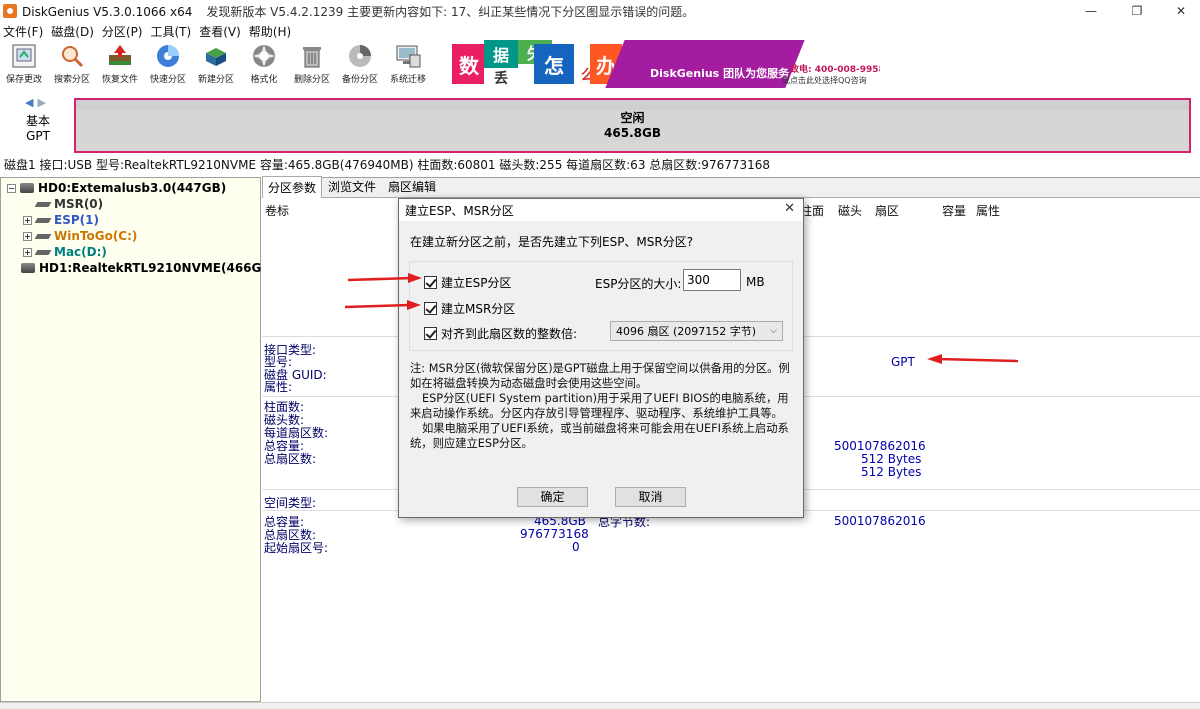 The image size is (1200, 709). I want to click on tab-sector-edit: 扇区编辑, so click(412, 186).